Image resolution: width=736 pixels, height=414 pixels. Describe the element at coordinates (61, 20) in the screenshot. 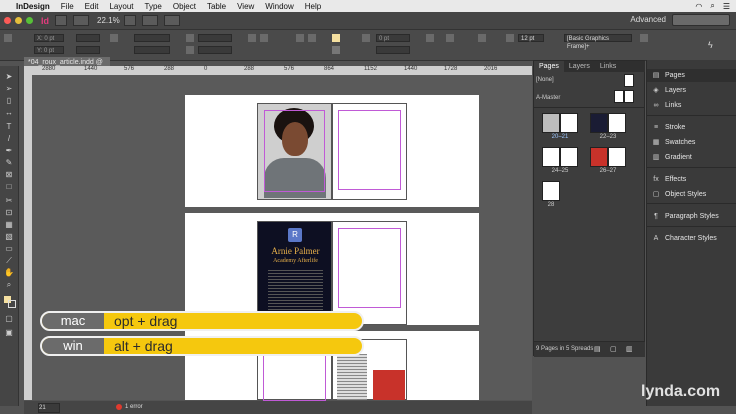

I see `bridge-icon` at that location.